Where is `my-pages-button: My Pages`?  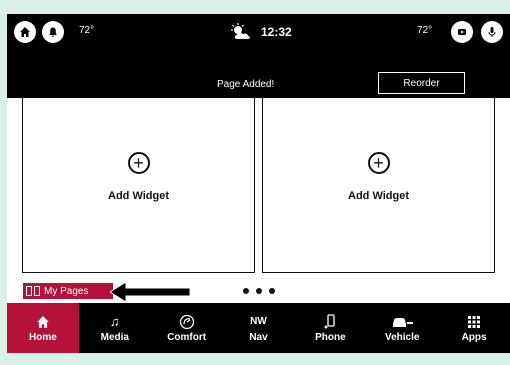 my-pages-button: My Pages is located at coordinates (68, 291).